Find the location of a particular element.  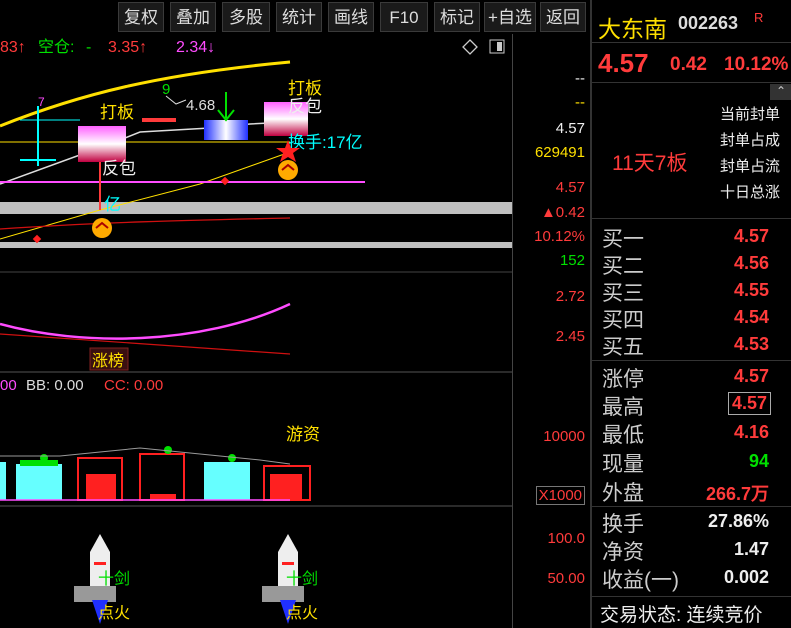

diejia-button: 叠加 is located at coordinates (193, 17).